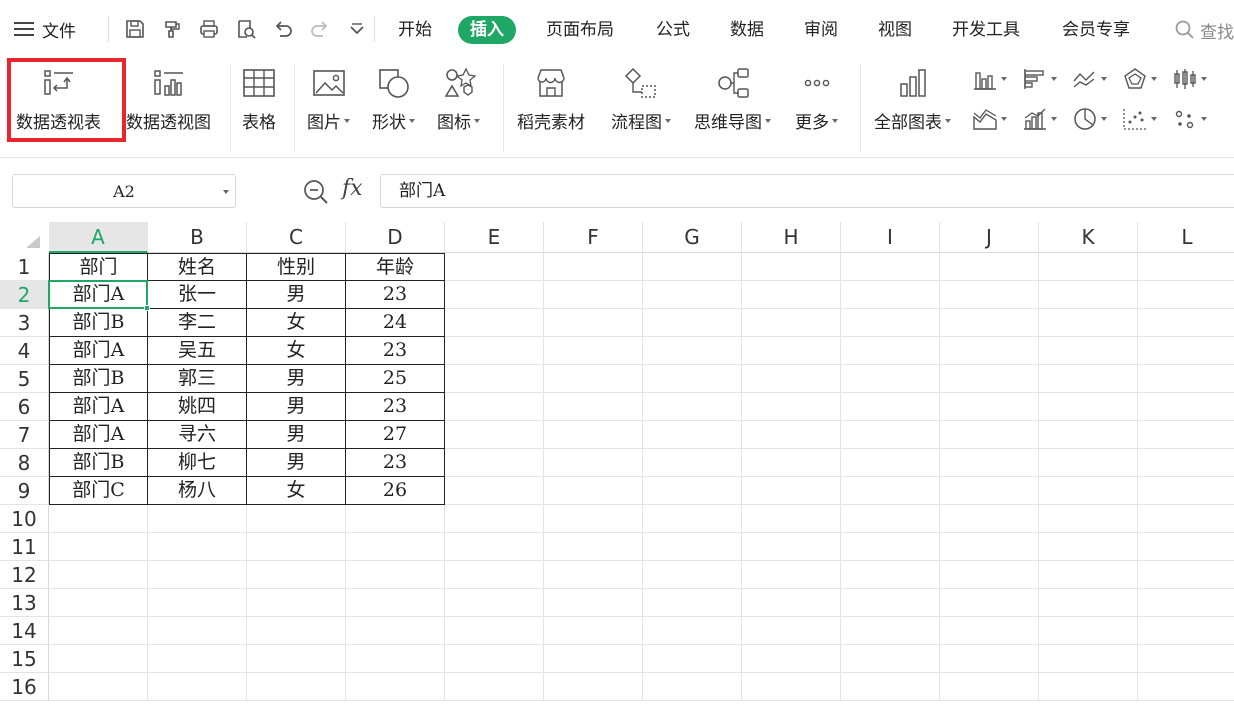 The width and height of the screenshot is (1234, 709). I want to click on cell-f6, so click(593, 407).